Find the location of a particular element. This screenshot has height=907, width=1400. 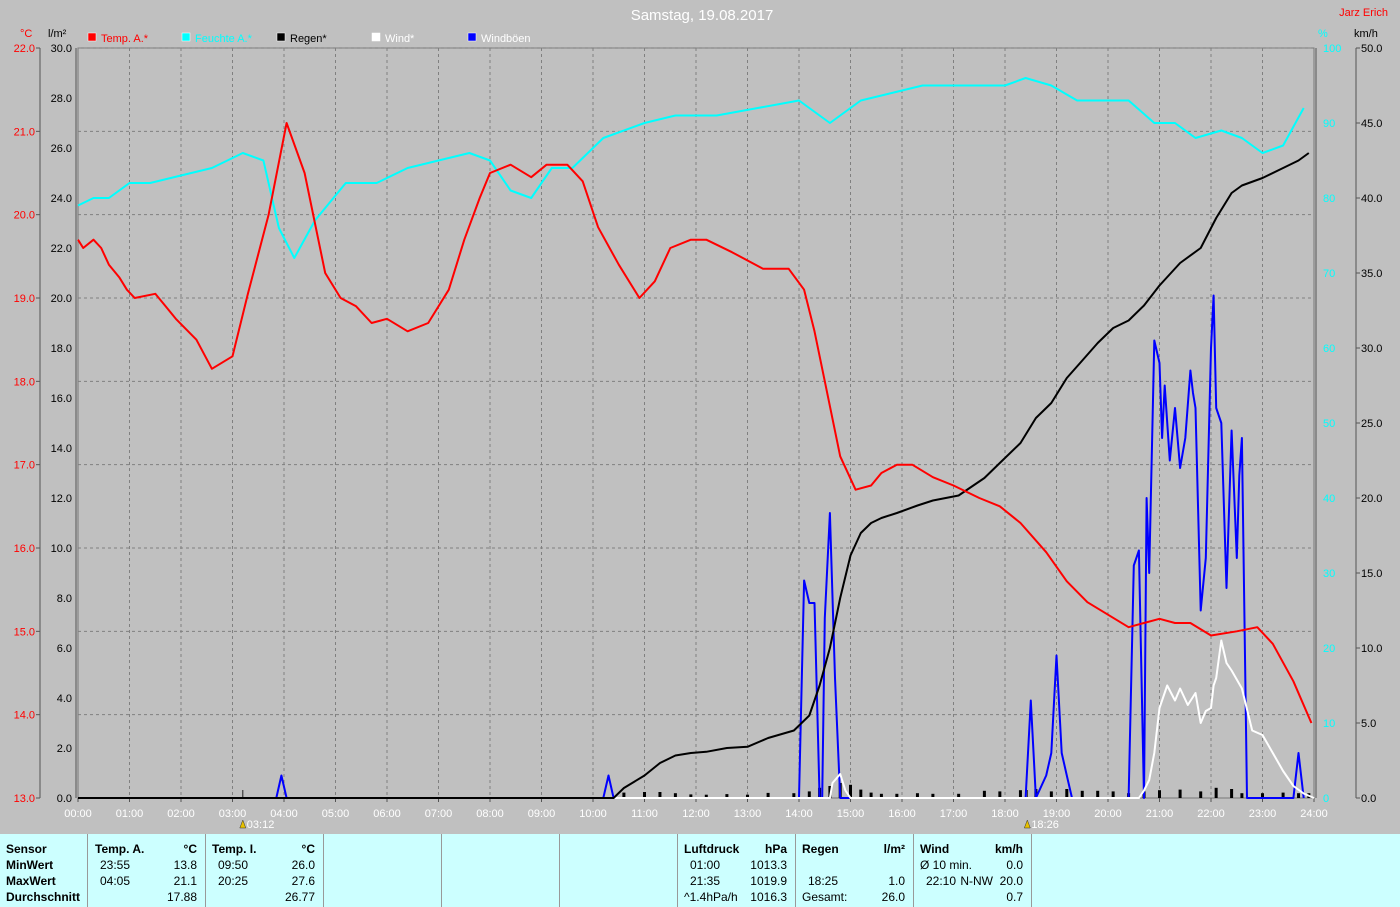

legend-label: Feuchte A.* is located at coordinates (224, 39).